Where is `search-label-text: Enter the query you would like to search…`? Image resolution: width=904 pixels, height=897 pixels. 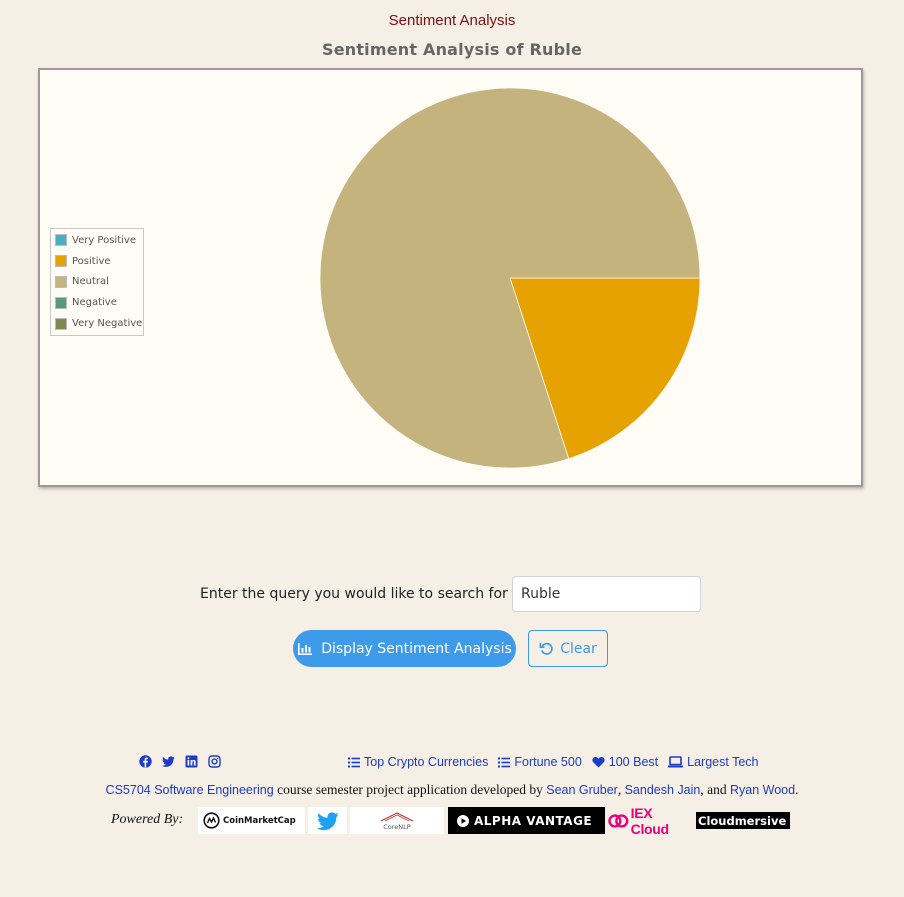
search-label-text: Enter the query you would like to search… is located at coordinates (354, 594).